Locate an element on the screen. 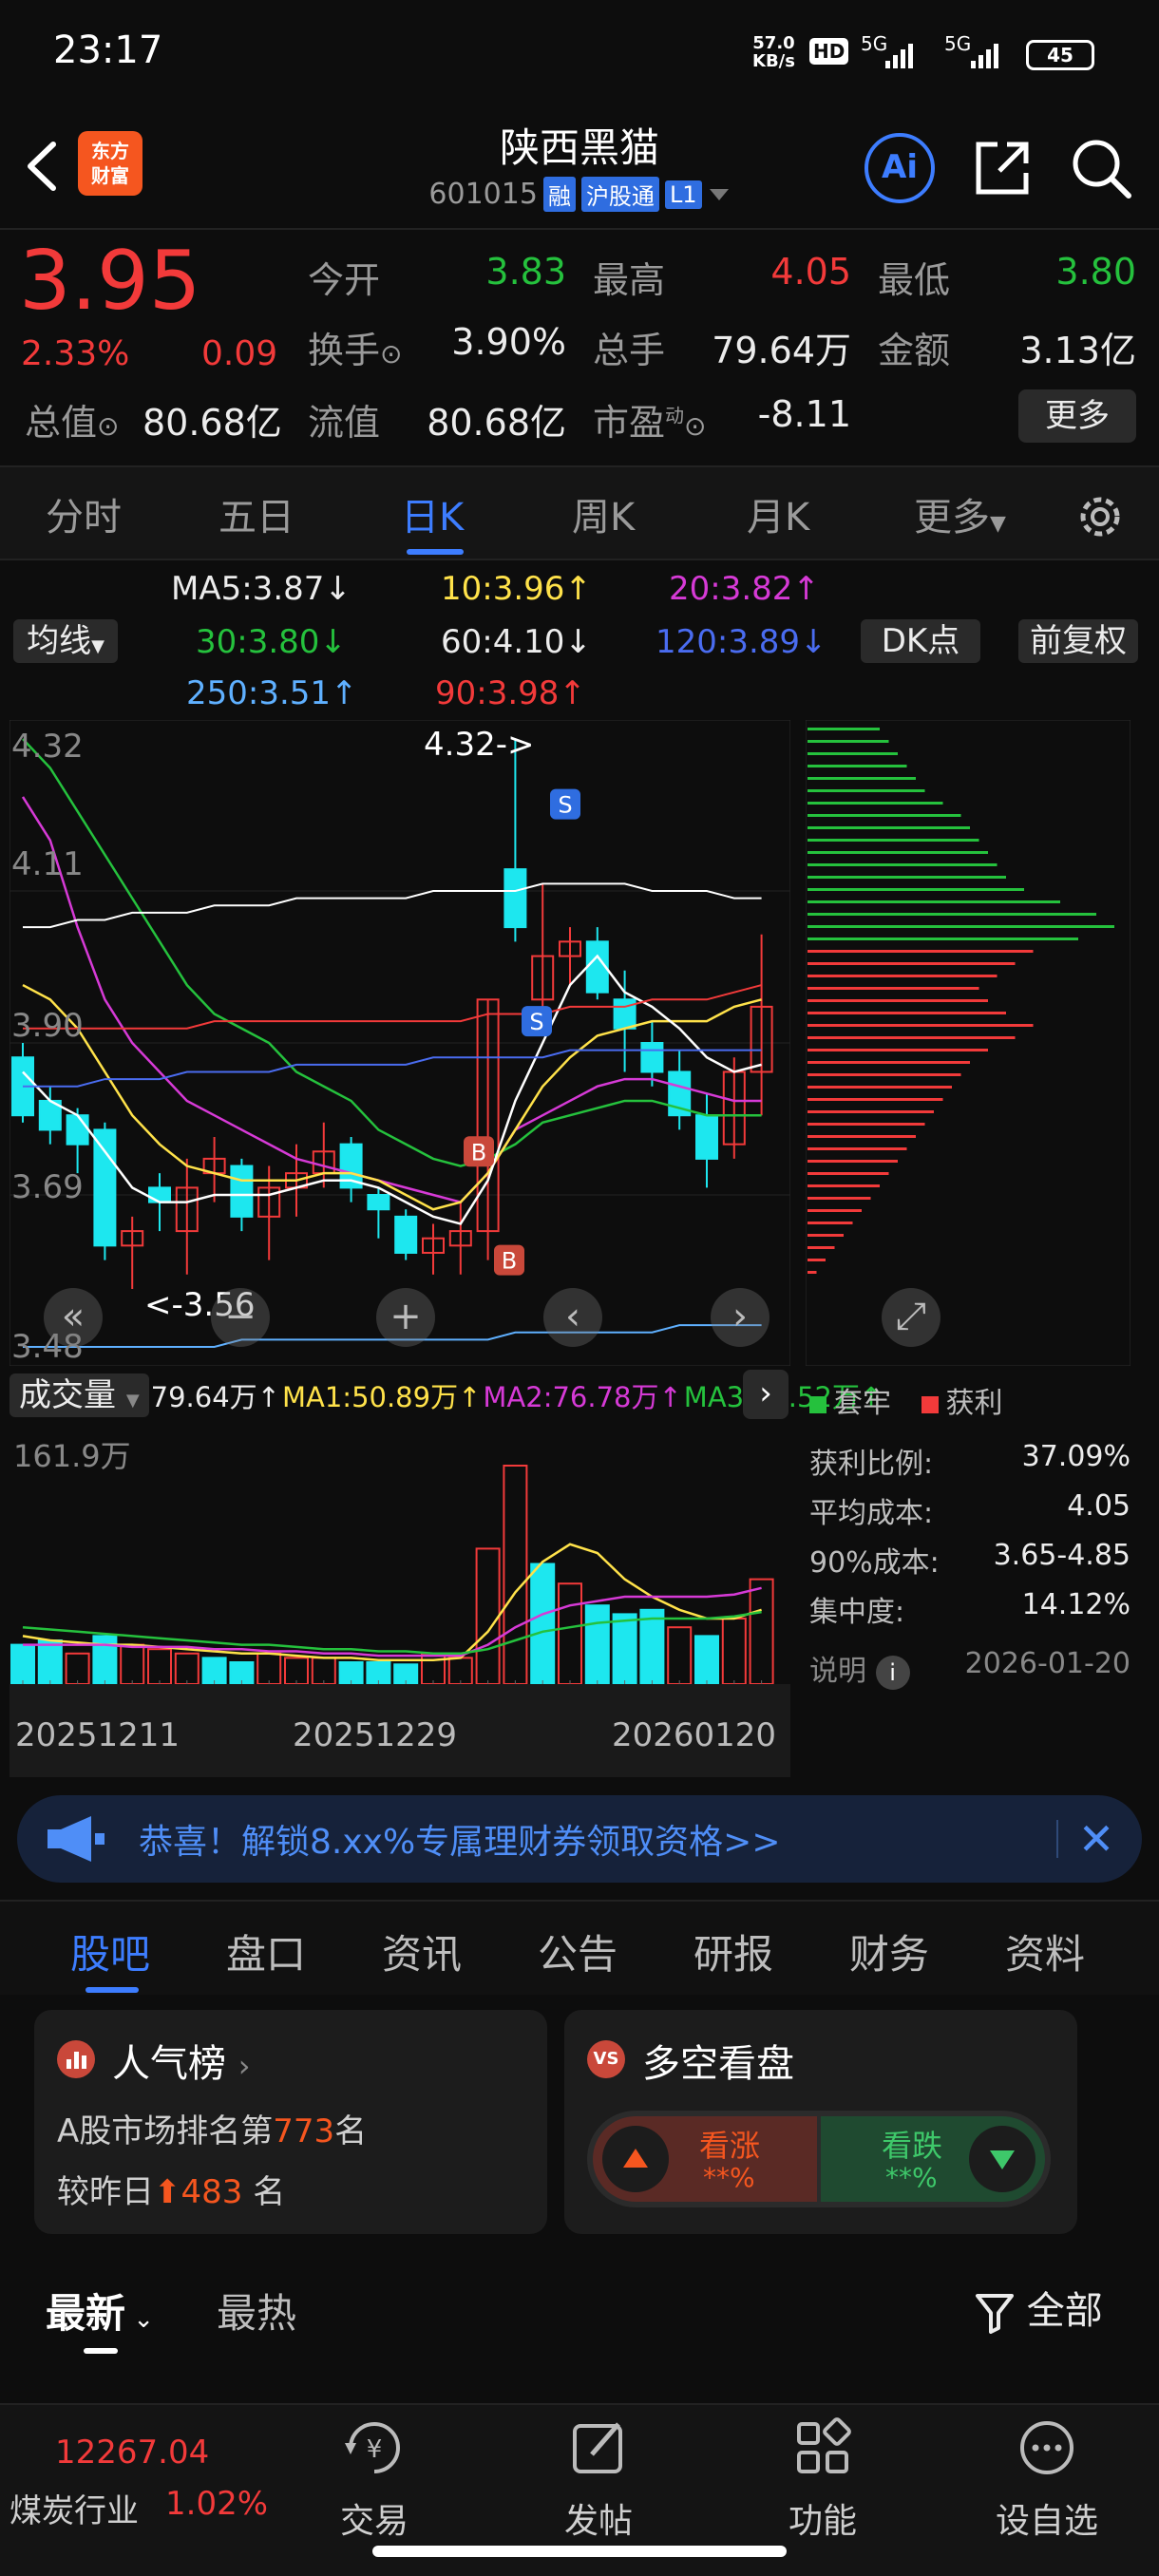  dk-point-button: DK点 is located at coordinates (920, 641).